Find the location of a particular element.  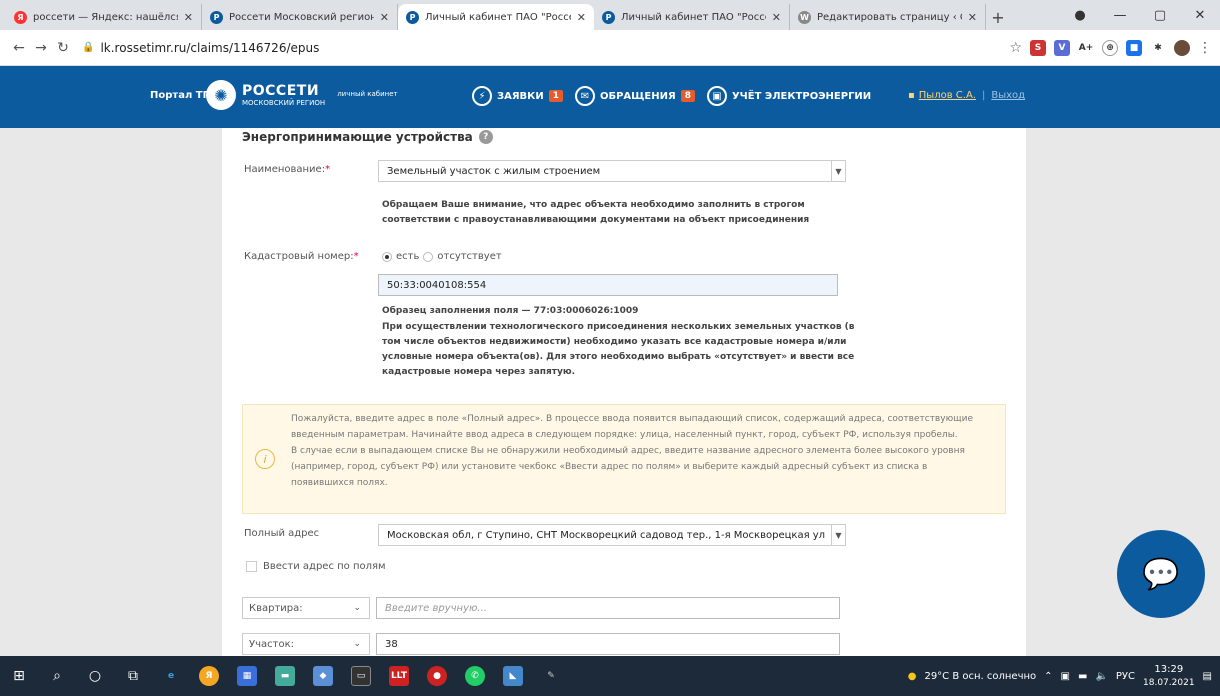

browser-tab-rosseti-region: Р Россети Московский регион ✕ is located at coordinates (300, 17).